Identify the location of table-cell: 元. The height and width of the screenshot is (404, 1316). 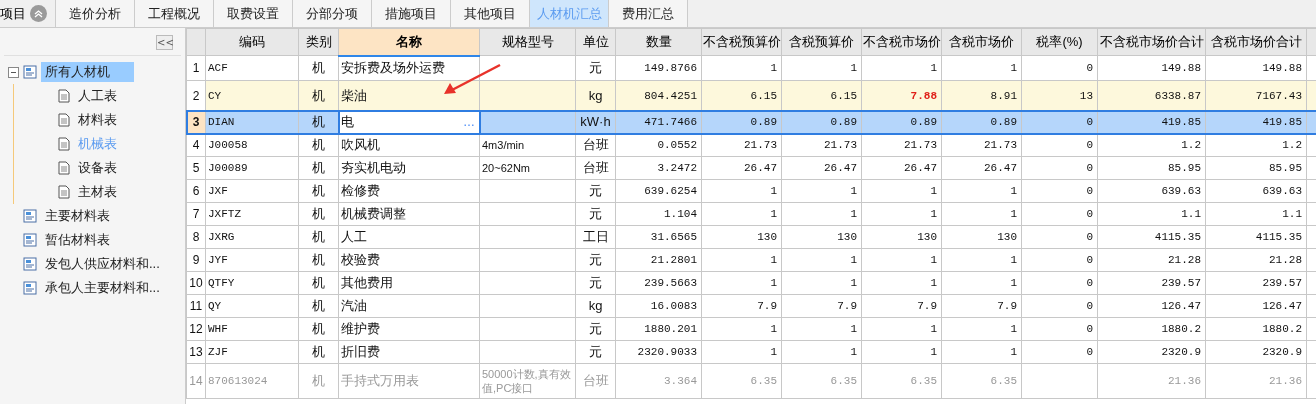
(595, 260).